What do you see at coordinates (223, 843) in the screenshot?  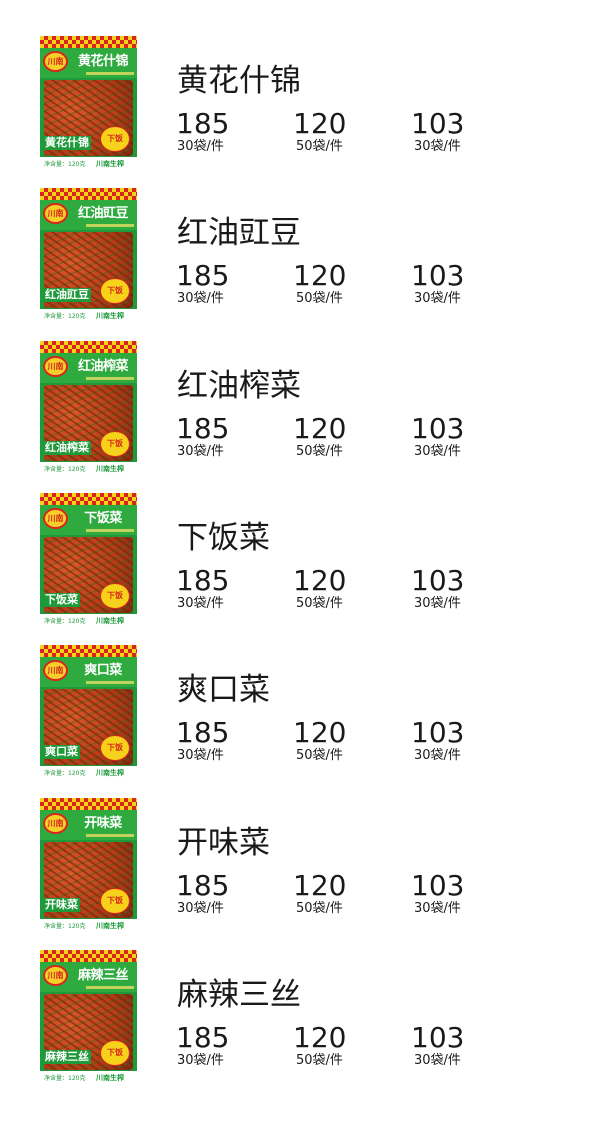 I see `product-name: 开味菜` at bounding box center [223, 843].